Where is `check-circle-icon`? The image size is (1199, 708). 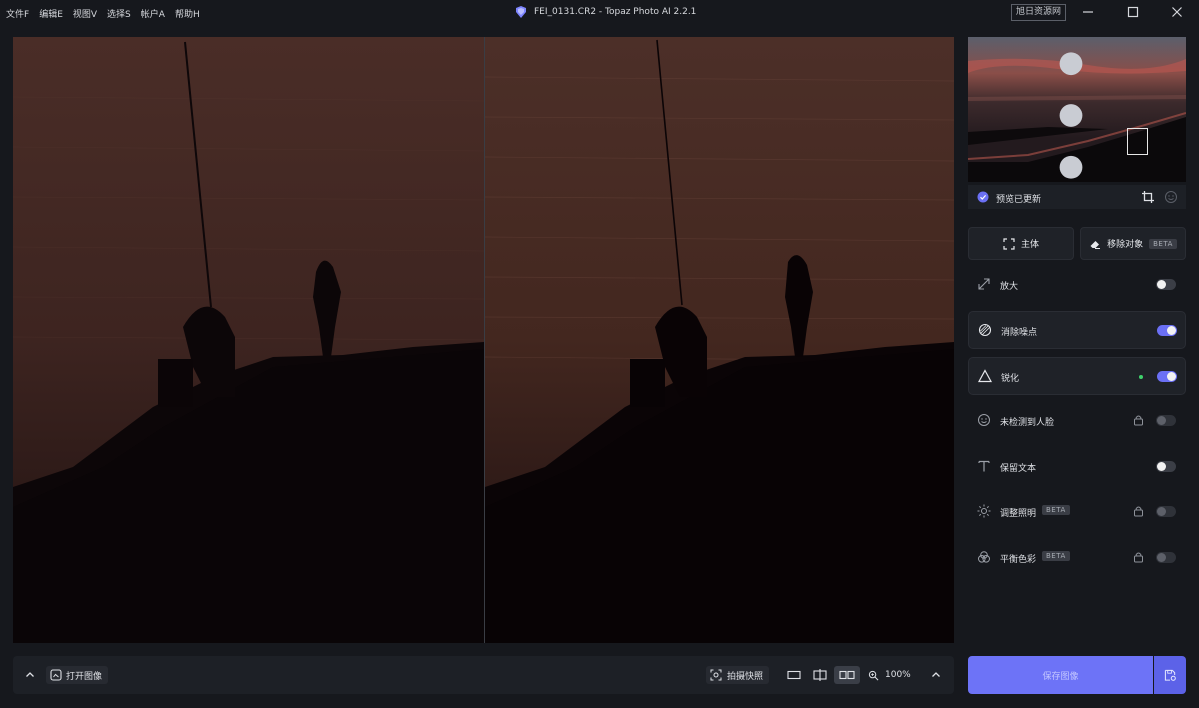 check-circle-icon is located at coordinates (983, 197).